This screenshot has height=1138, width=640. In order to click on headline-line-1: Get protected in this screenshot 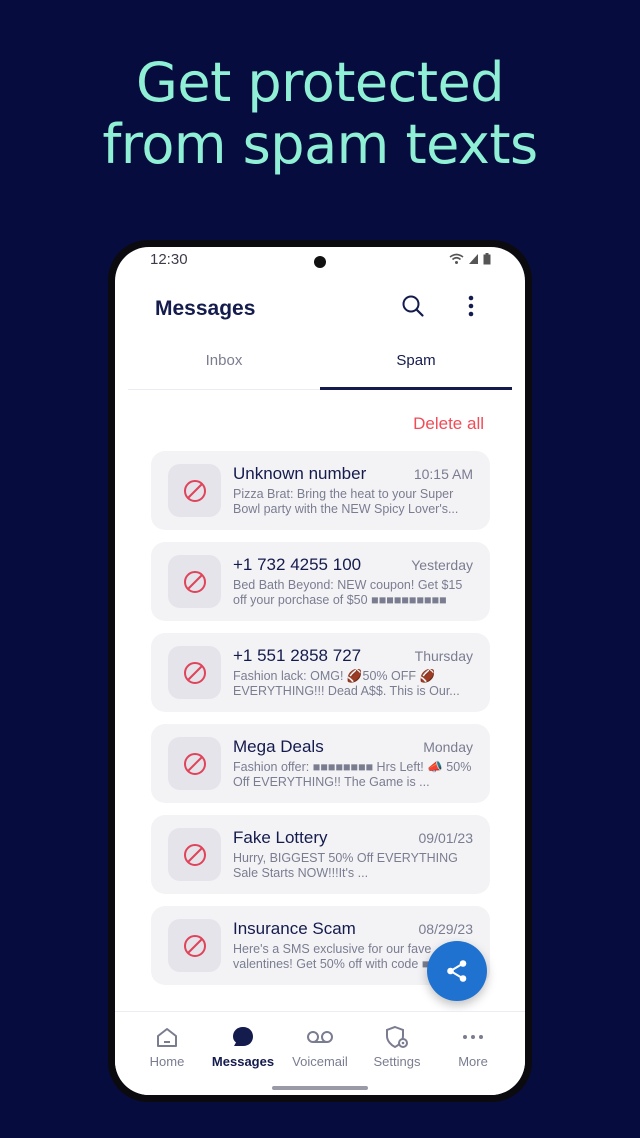, I will do `click(320, 82)`.